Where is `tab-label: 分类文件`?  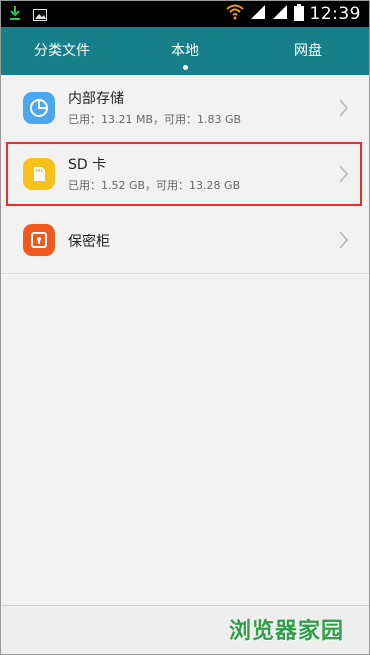
tab-label: 分类文件 is located at coordinates (62, 51).